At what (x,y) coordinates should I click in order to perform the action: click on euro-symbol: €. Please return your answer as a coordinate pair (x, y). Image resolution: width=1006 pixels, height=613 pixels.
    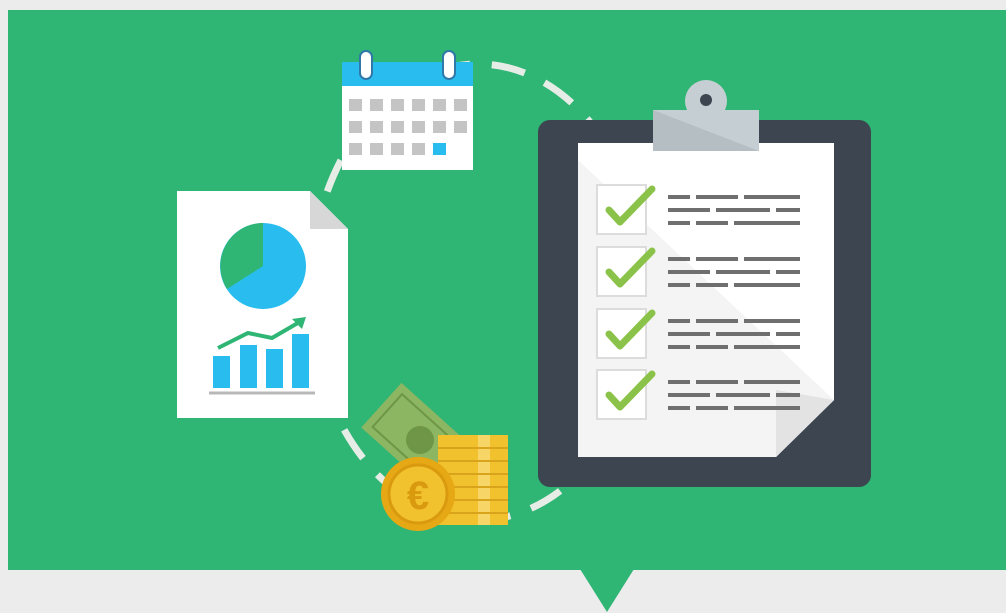
    Looking at the image, I should click on (418, 496).